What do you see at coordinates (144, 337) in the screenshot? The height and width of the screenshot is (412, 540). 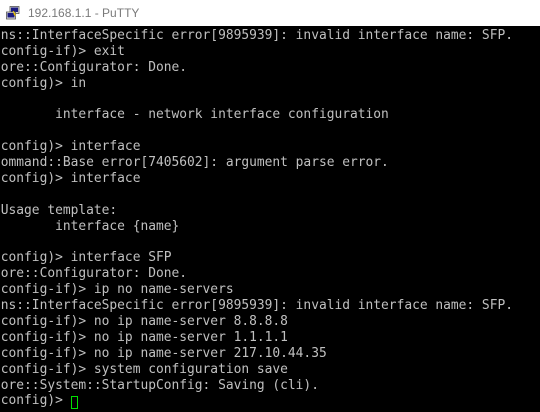 I see `terminal-line: (config-if)> no ip name-server 1.1.1.1` at bounding box center [144, 337].